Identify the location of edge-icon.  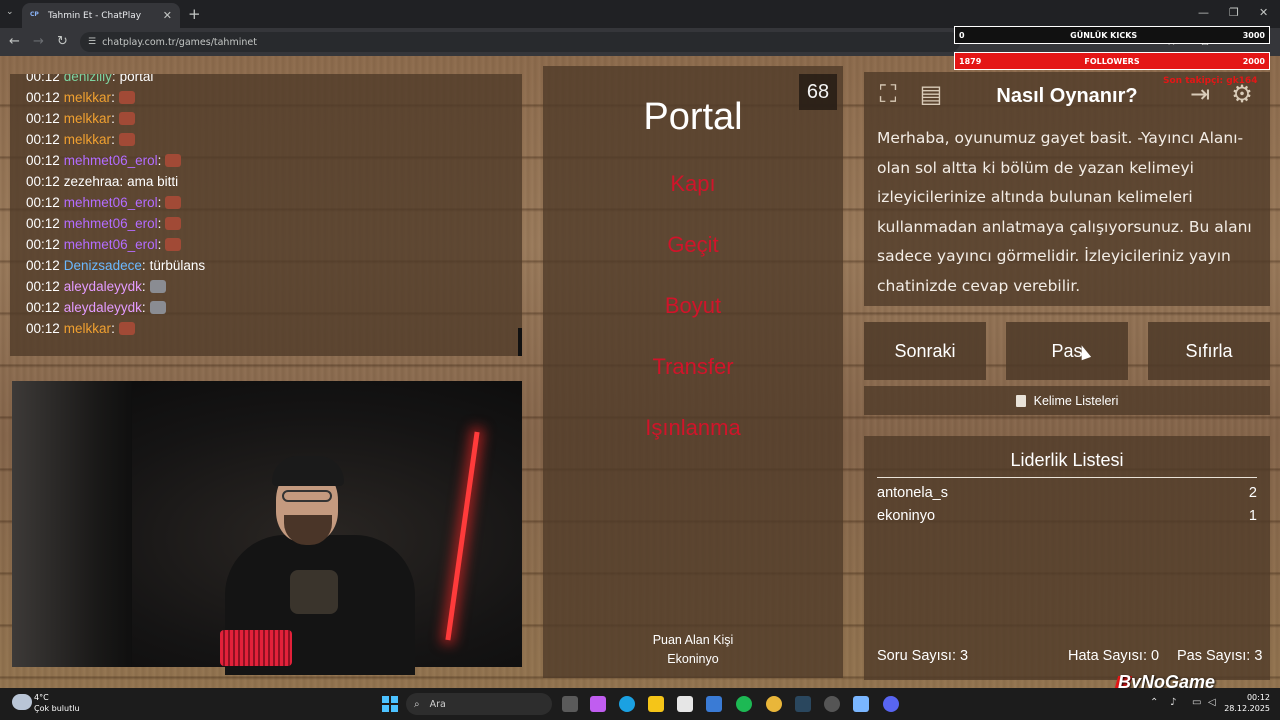
(627, 704).